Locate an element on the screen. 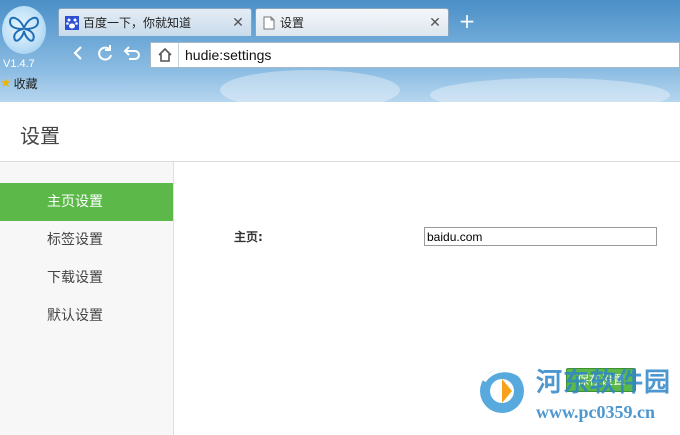  tab-baidu: 百度一下，你就知道 ✕ is located at coordinates (155, 22).